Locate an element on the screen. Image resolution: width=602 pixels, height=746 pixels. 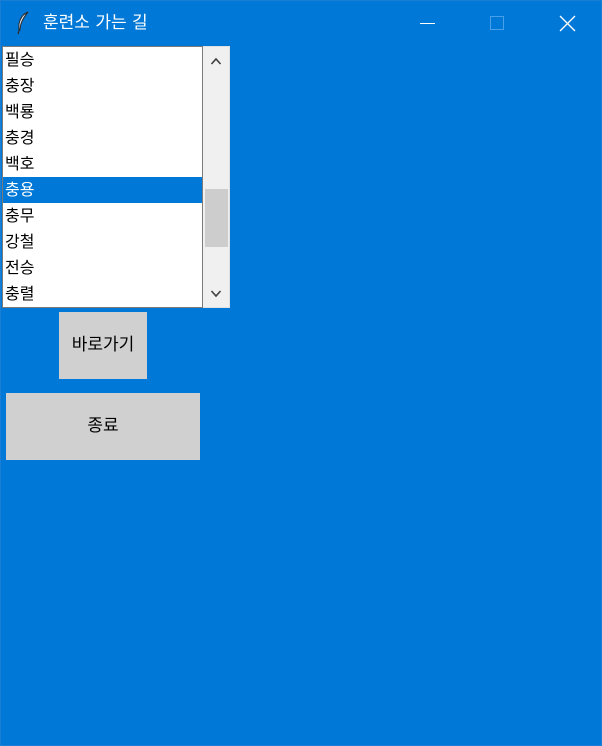
scroll-thumb is located at coordinates (216, 218).